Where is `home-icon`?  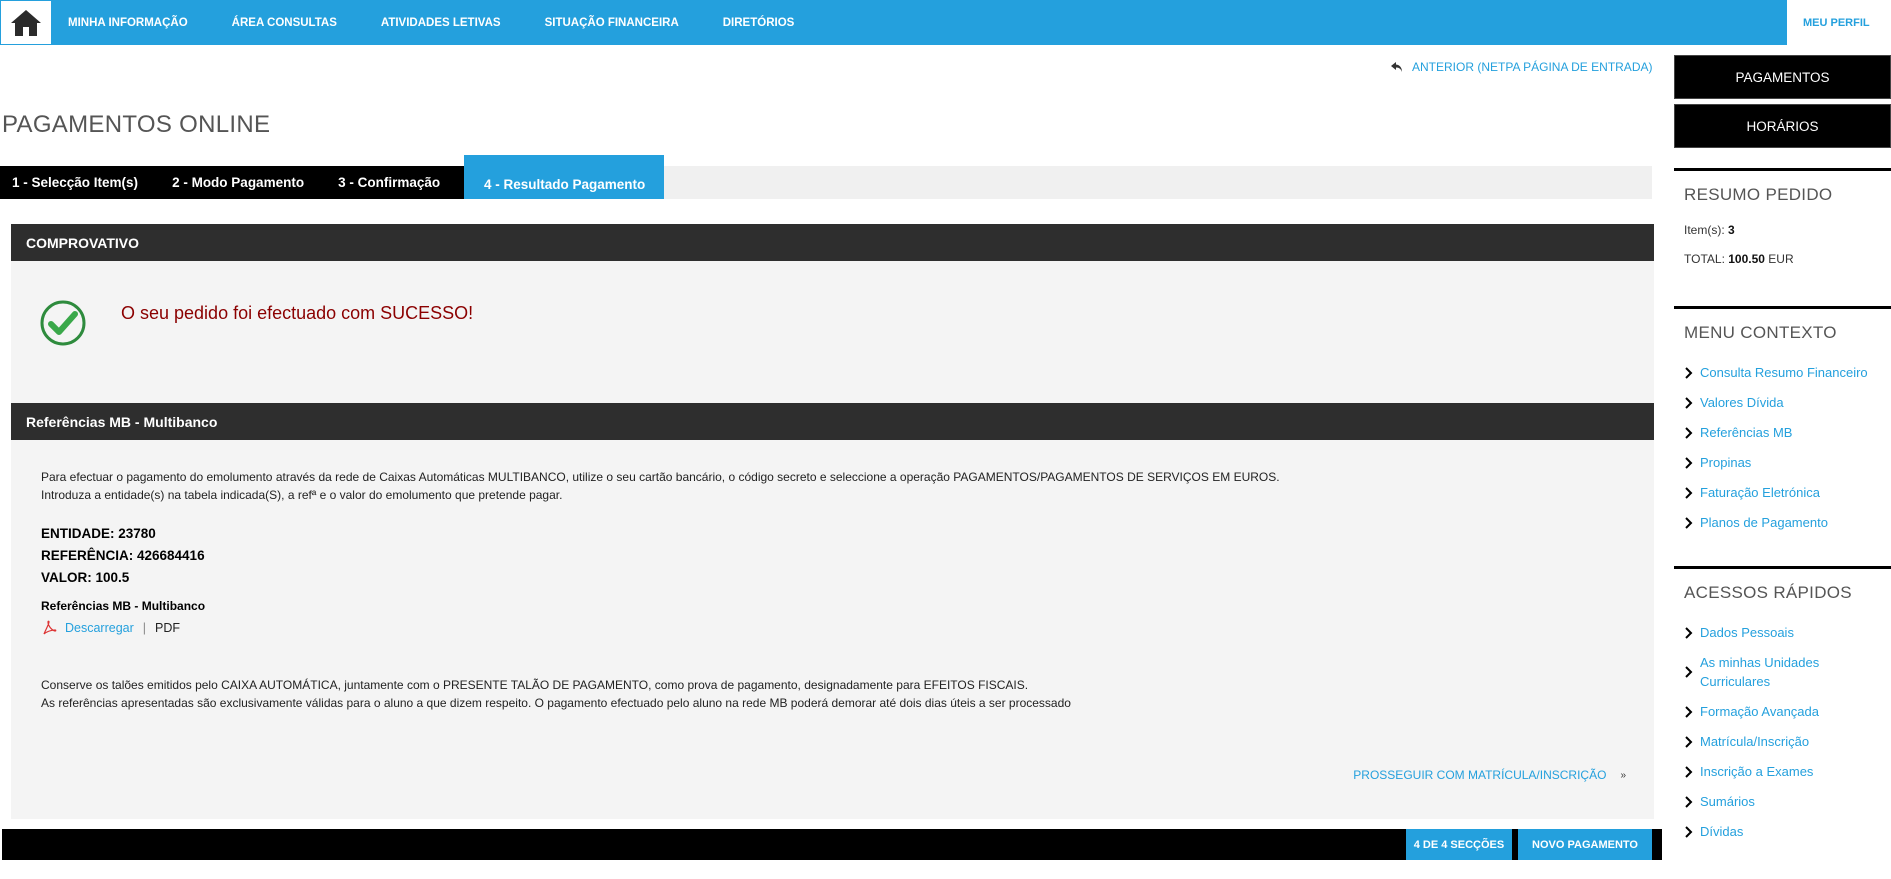
home-icon is located at coordinates (26, 22).